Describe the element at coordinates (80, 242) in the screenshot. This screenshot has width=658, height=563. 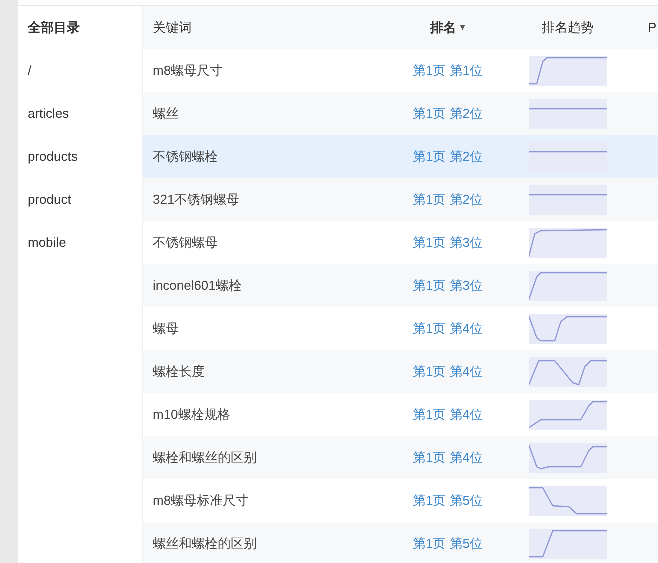
I see `sidebar-item: mobile` at that location.